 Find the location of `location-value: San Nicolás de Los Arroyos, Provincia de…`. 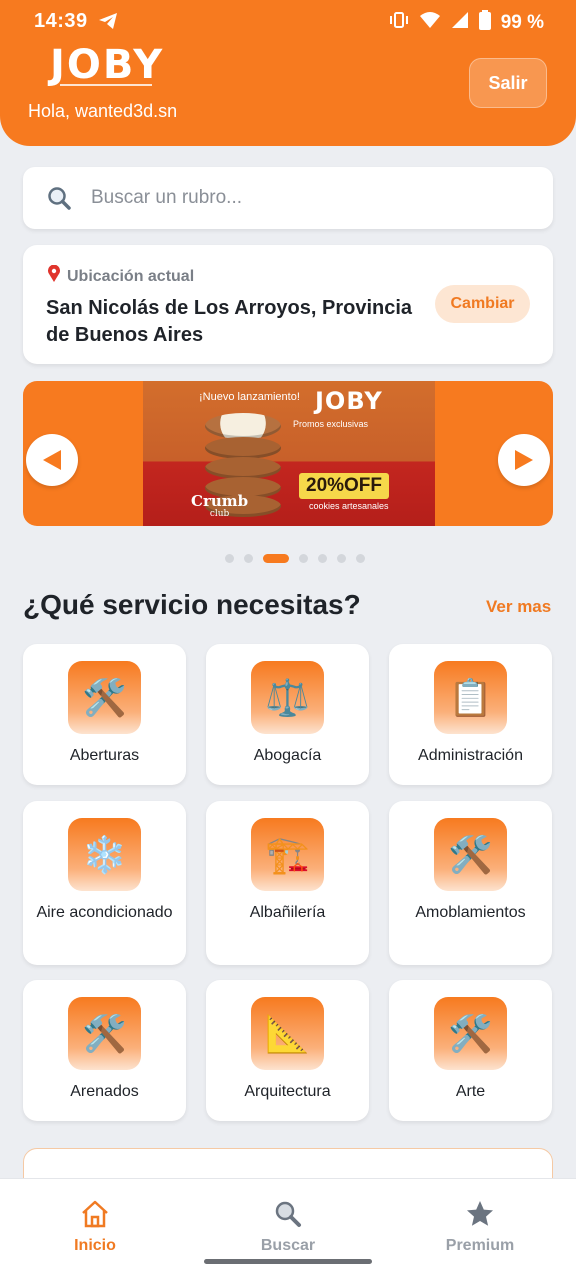

location-value: San Nicolás de Los Arroyos, Provincia de… is located at coordinates (229, 321).